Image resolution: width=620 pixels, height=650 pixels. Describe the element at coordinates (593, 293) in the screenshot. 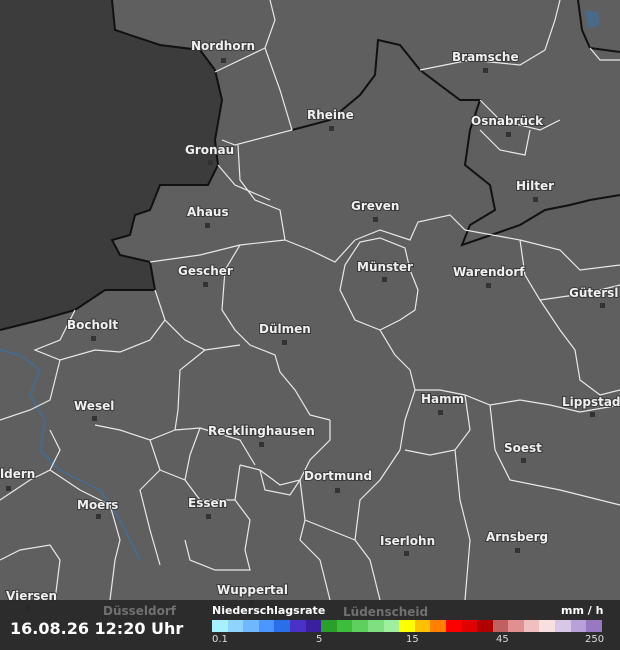

I see `city-label-guetersloh: Gütersl` at that location.